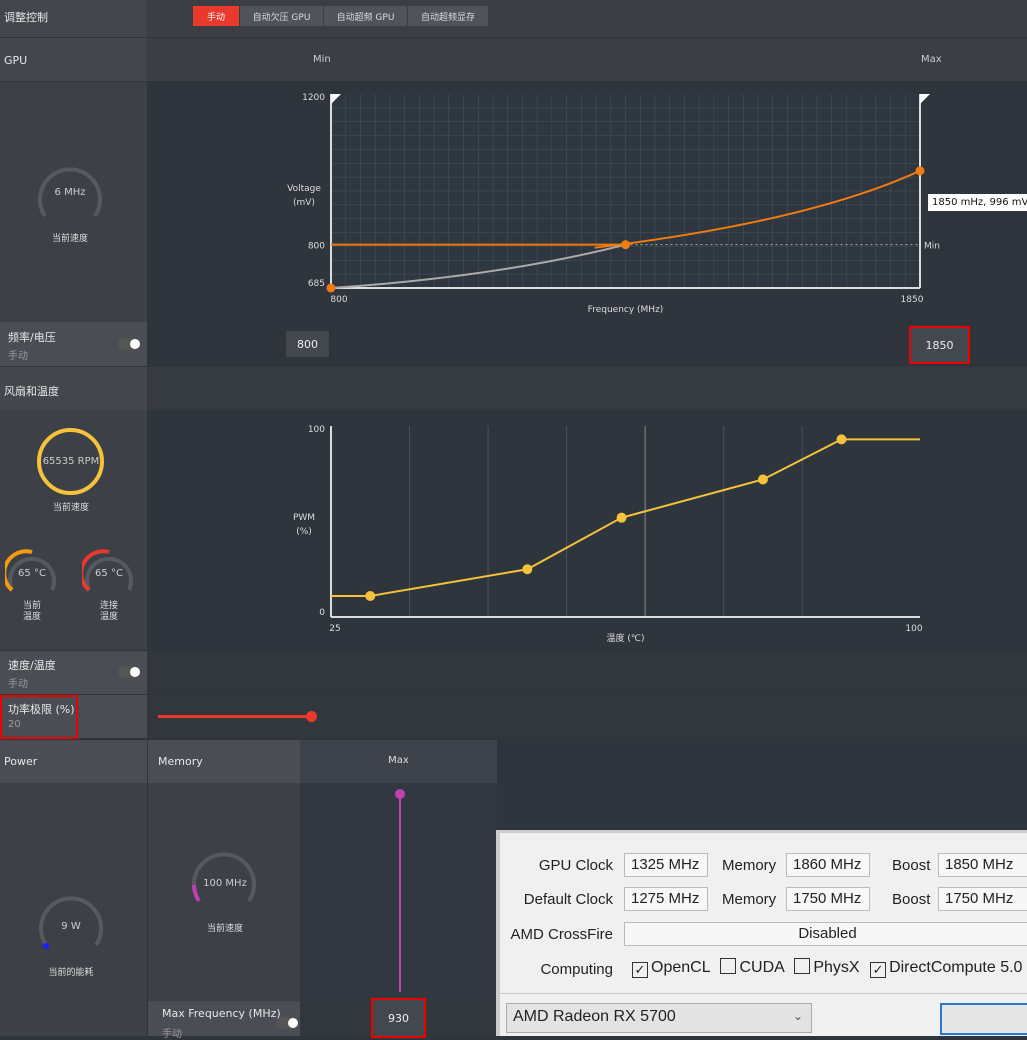 Image resolution: width=1027 pixels, height=1040 pixels. I want to click on directcompute-checkbox: ✓ DirectCompute 5.0, so click(946, 968).